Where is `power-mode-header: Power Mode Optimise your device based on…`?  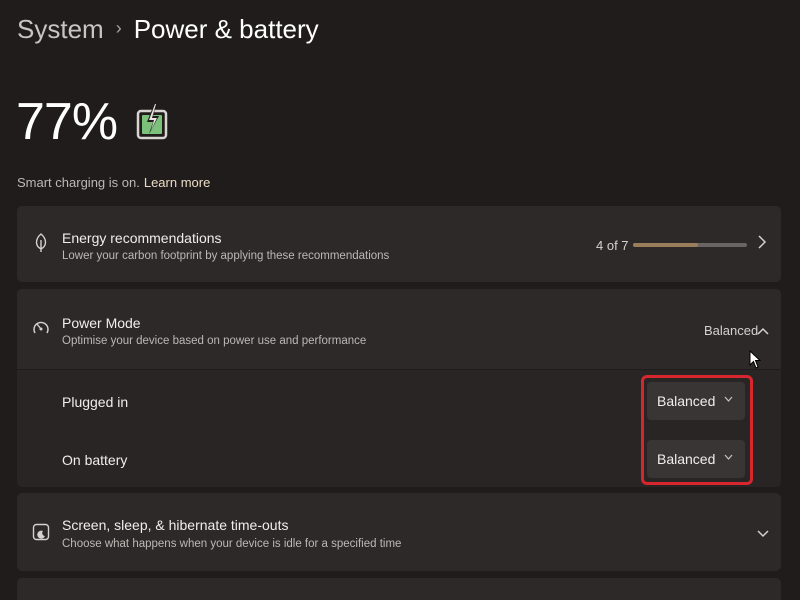 power-mode-header: Power Mode Optimise your device based on… is located at coordinates (399, 329).